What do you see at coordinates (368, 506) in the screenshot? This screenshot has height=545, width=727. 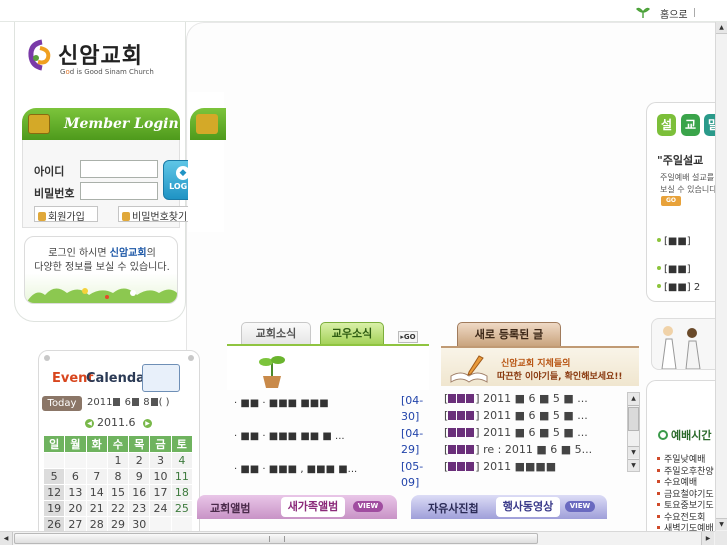 I see `album-view-button: VIEW` at bounding box center [368, 506].